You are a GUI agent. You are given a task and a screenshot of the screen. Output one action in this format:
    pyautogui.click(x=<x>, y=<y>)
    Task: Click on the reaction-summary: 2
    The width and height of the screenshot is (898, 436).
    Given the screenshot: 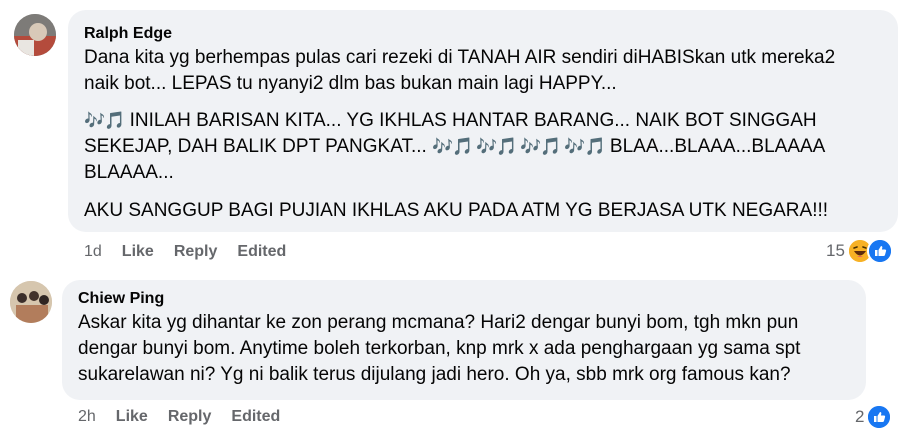 What is the action you would take?
    pyautogui.click(x=874, y=417)
    